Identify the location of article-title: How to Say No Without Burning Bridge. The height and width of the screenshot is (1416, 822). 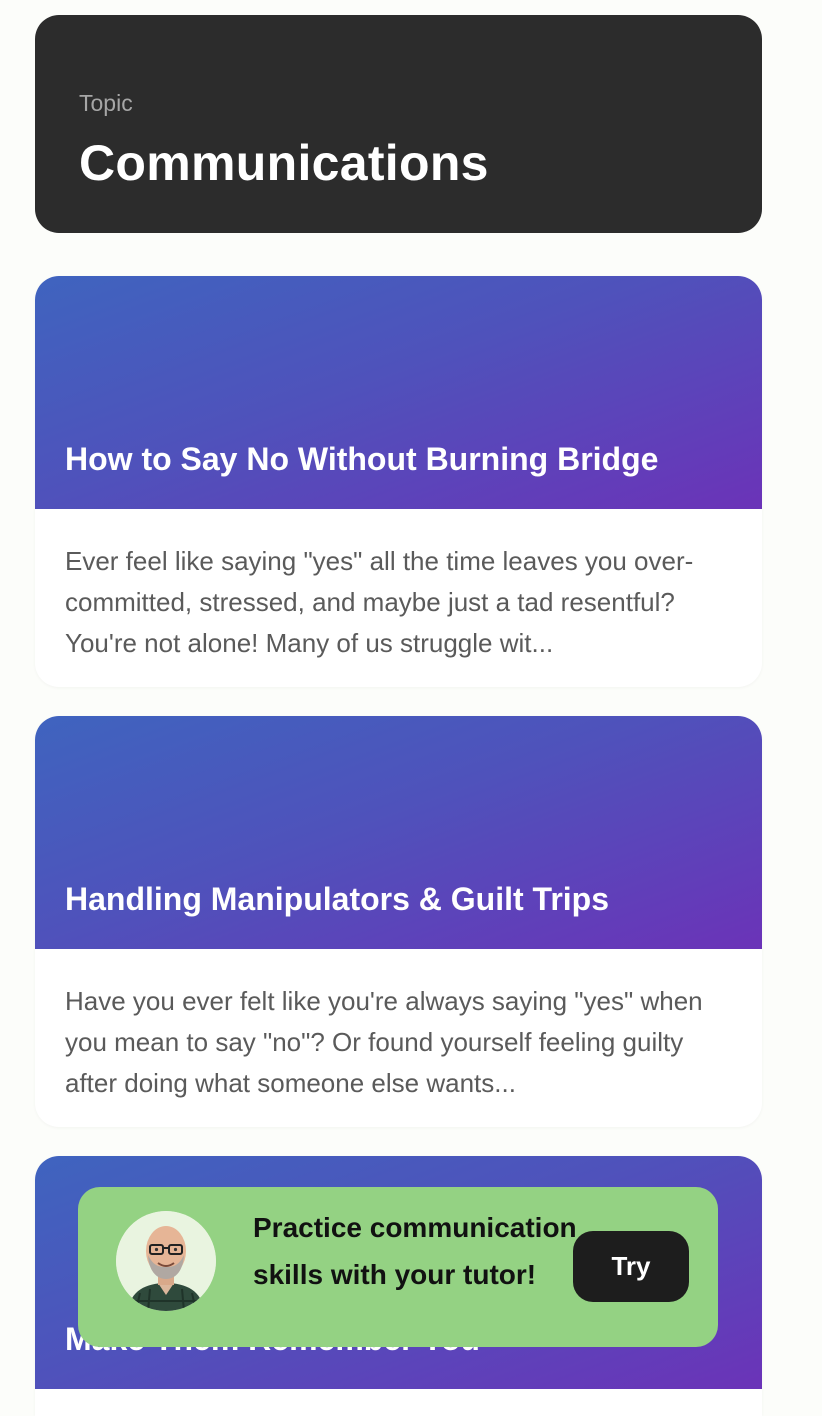
(362, 459).